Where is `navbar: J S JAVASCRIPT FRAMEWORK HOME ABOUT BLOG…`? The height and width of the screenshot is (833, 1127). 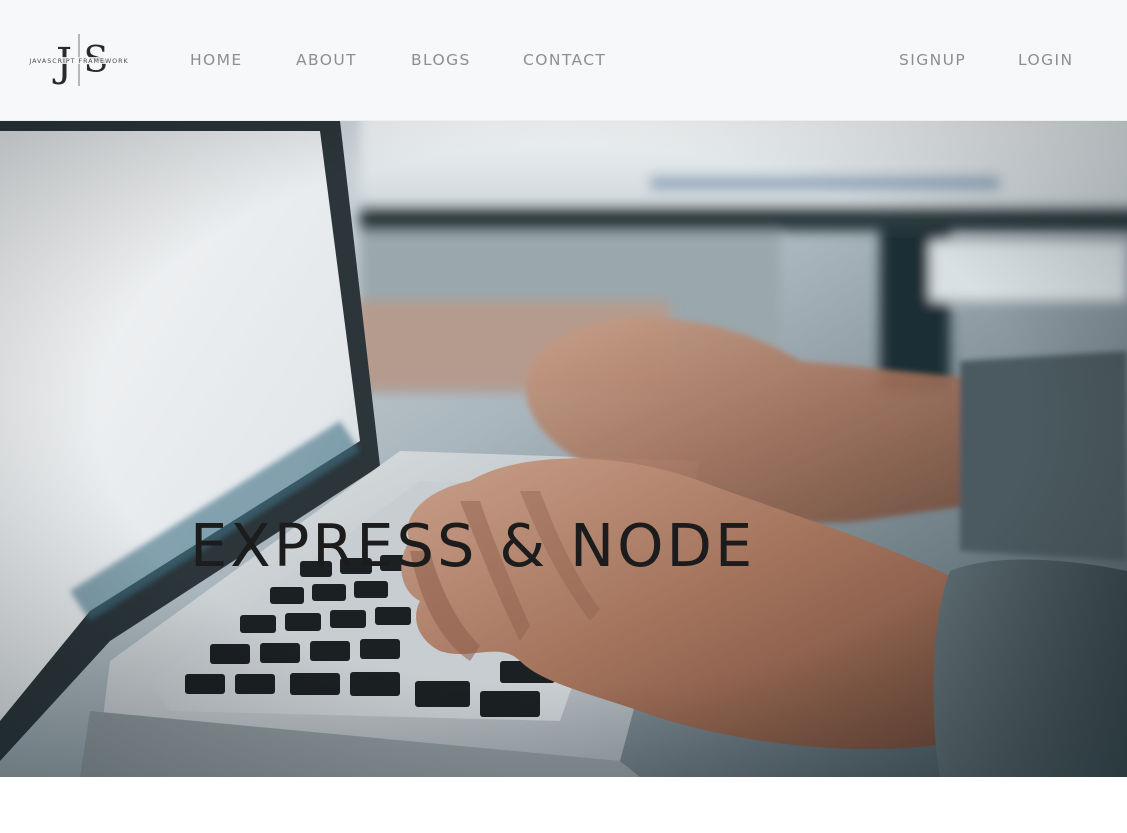
navbar: J S JAVASCRIPT FRAMEWORK HOME ABOUT BLOG… is located at coordinates (563, 60).